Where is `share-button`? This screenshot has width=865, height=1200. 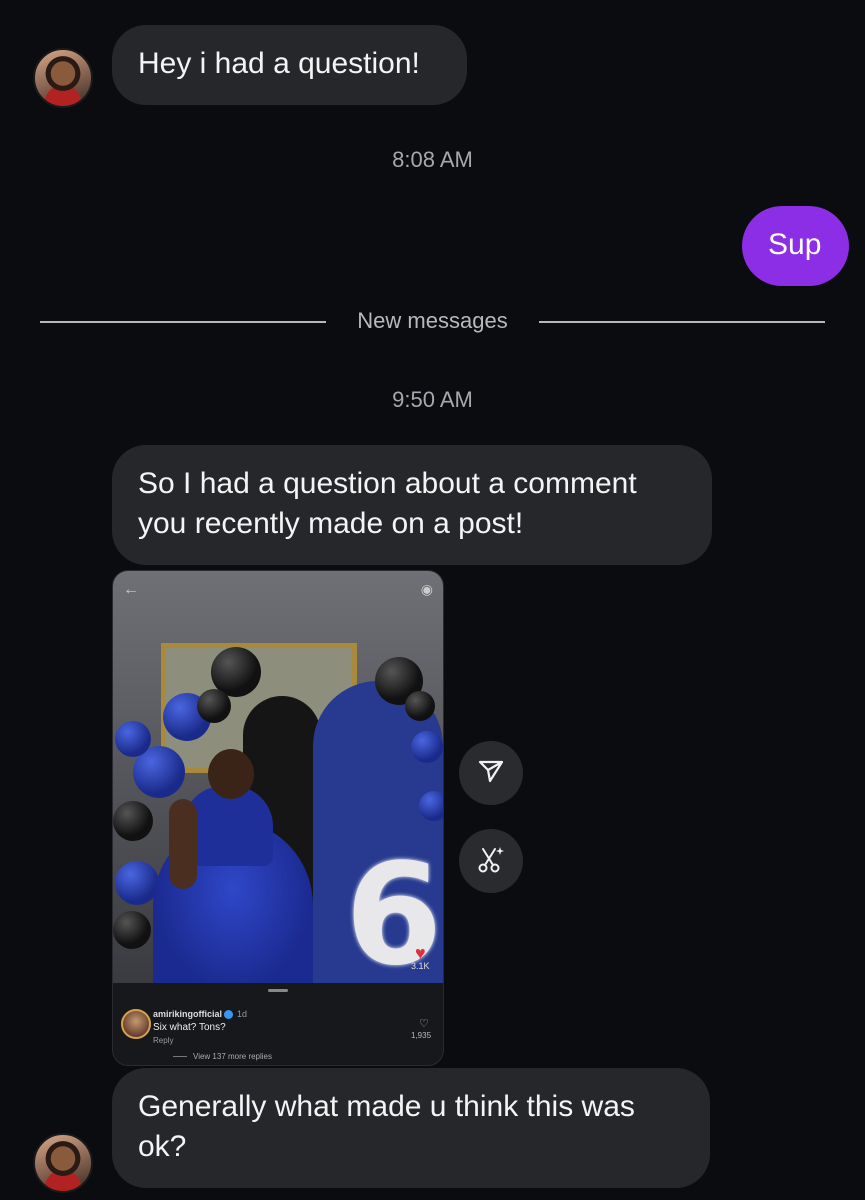 share-button is located at coordinates (491, 773).